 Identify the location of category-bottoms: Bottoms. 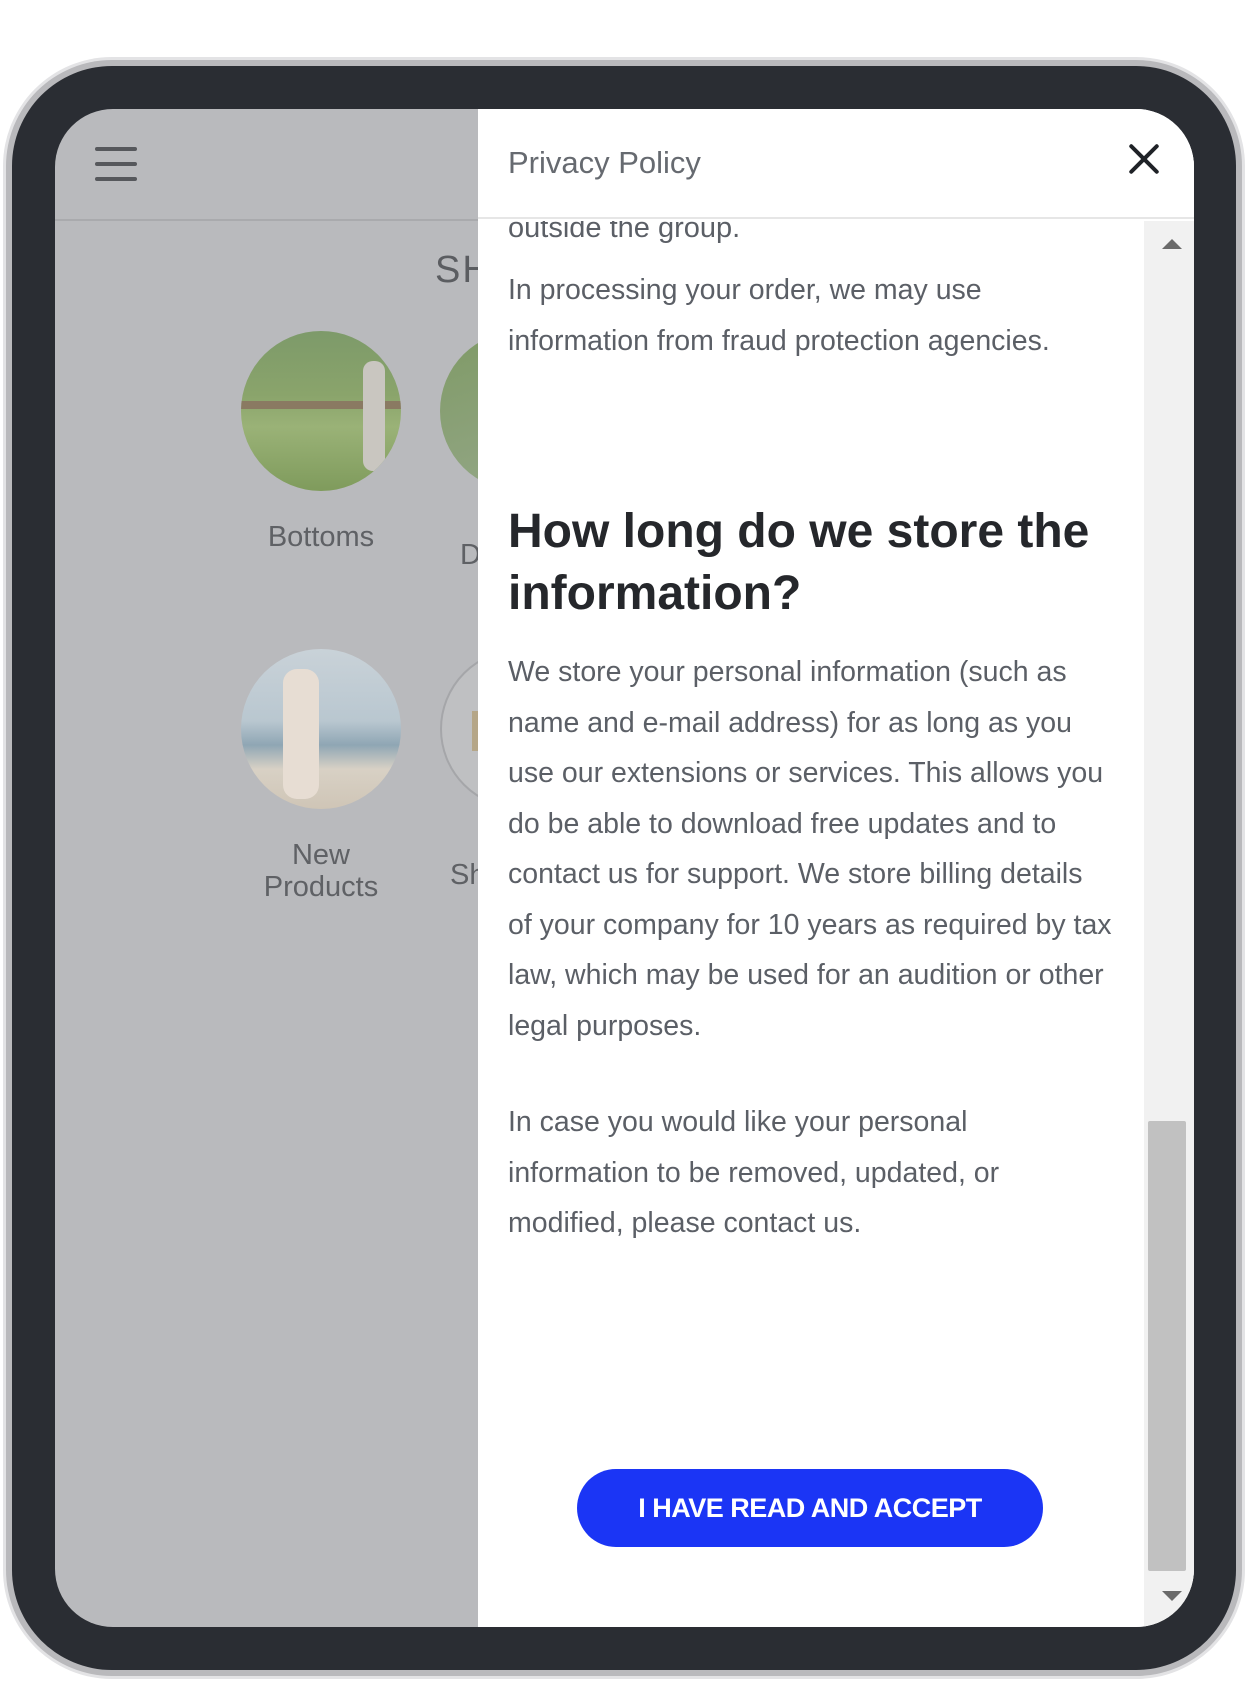
(321, 442).